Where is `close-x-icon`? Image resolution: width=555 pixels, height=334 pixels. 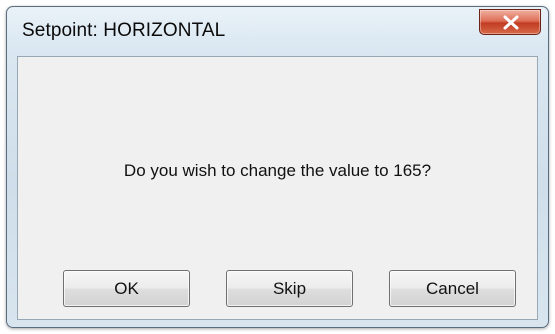 close-x-icon is located at coordinates (511, 22).